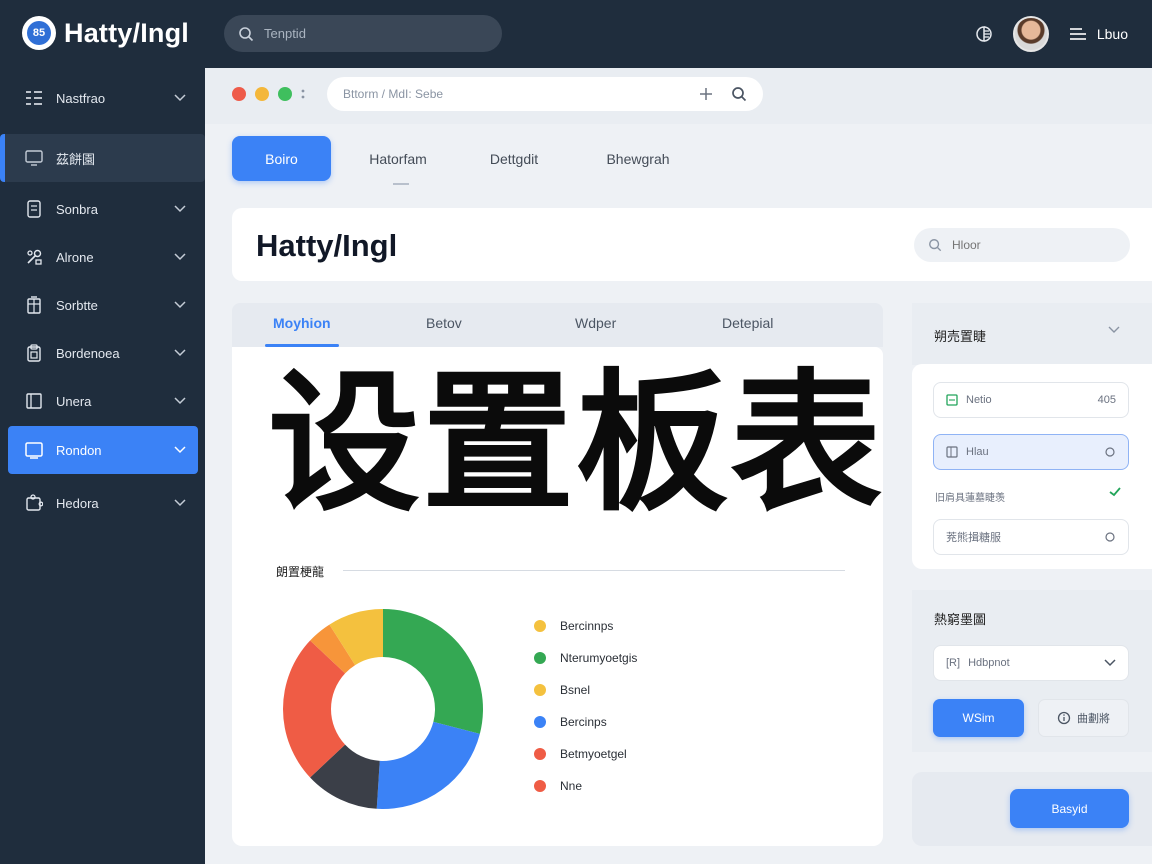 The height and width of the screenshot is (864, 1152). I want to click on secondary-button: 曲劃將, so click(1083, 718).